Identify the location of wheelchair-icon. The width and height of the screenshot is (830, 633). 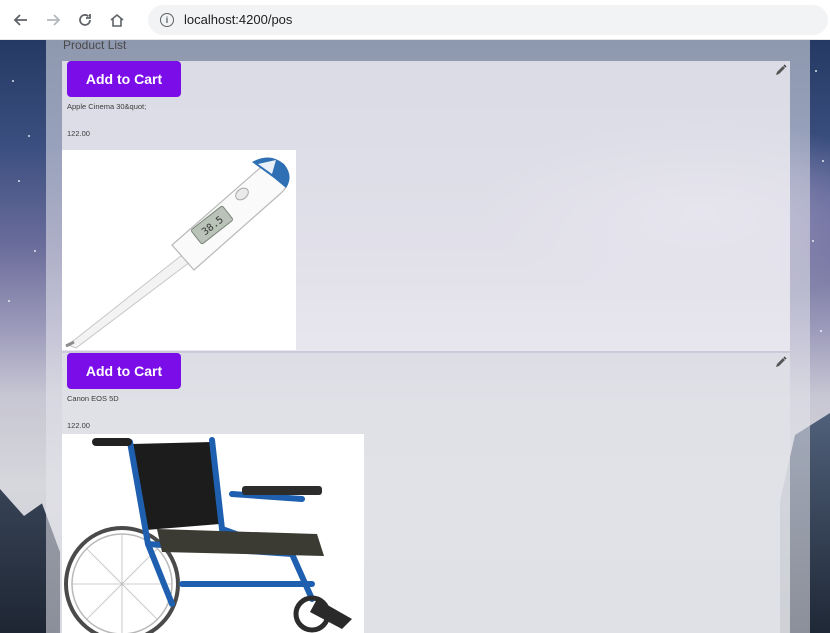
(208, 535).